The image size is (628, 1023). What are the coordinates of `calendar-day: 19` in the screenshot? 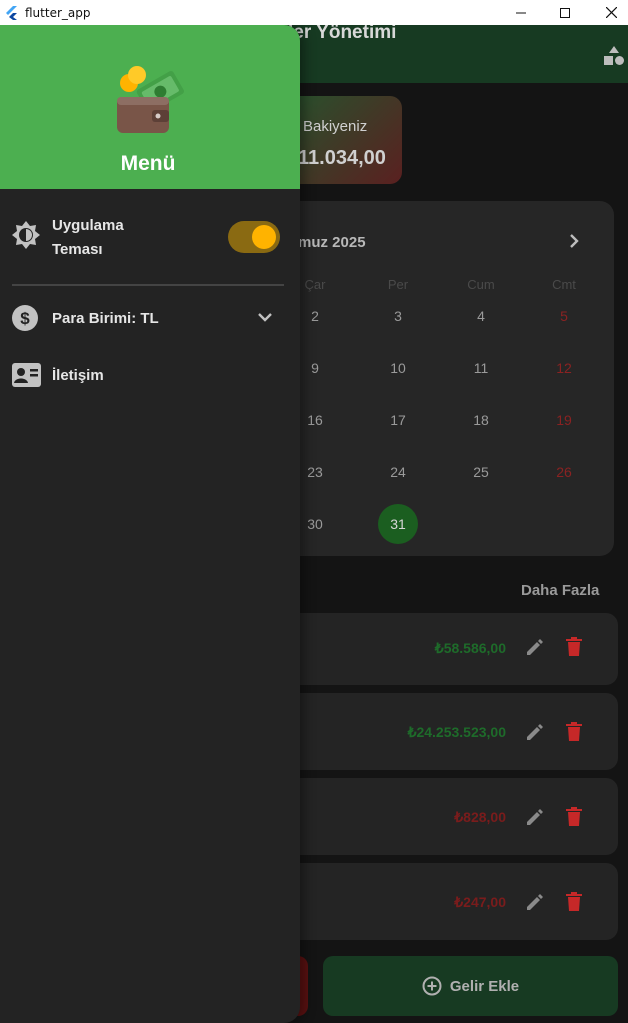 It's located at (564, 420).